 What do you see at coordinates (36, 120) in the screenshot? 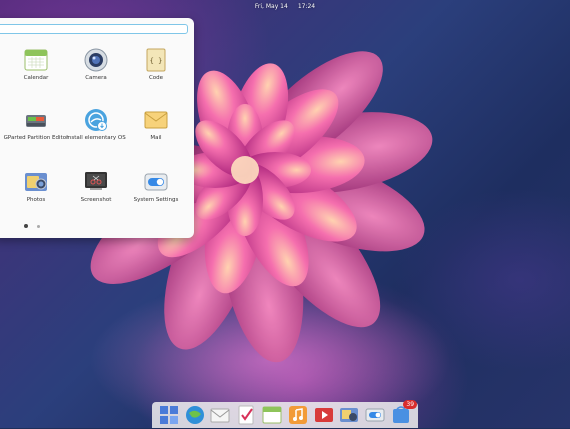
I see `gparted-icon` at bounding box center [36, 120].